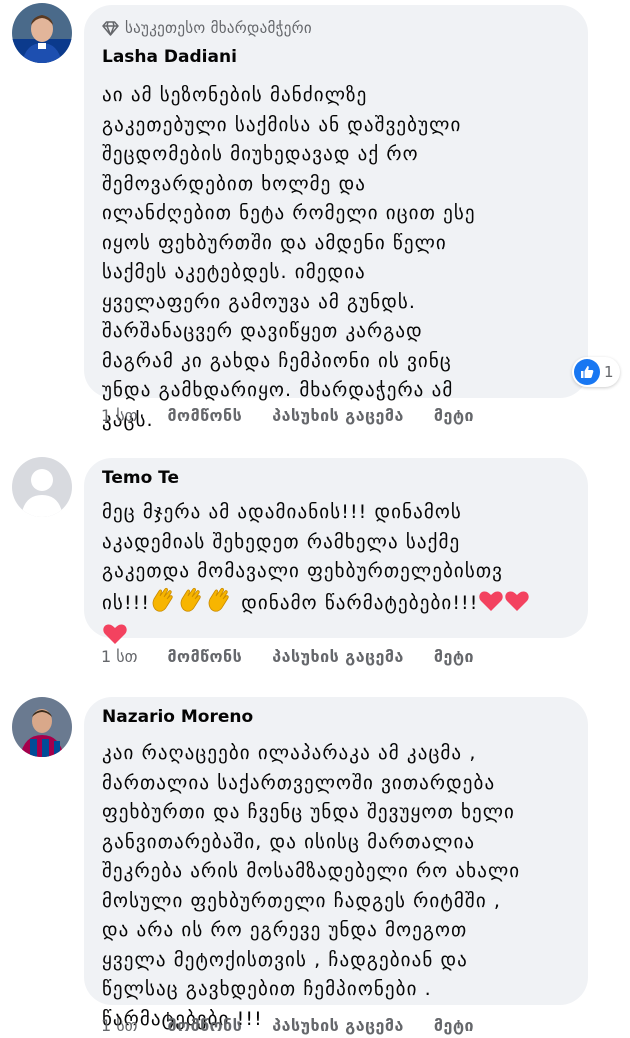  Describe the element at coordinates (587, 372) in the screenshot. I see `like-reaction-icon` at that location.